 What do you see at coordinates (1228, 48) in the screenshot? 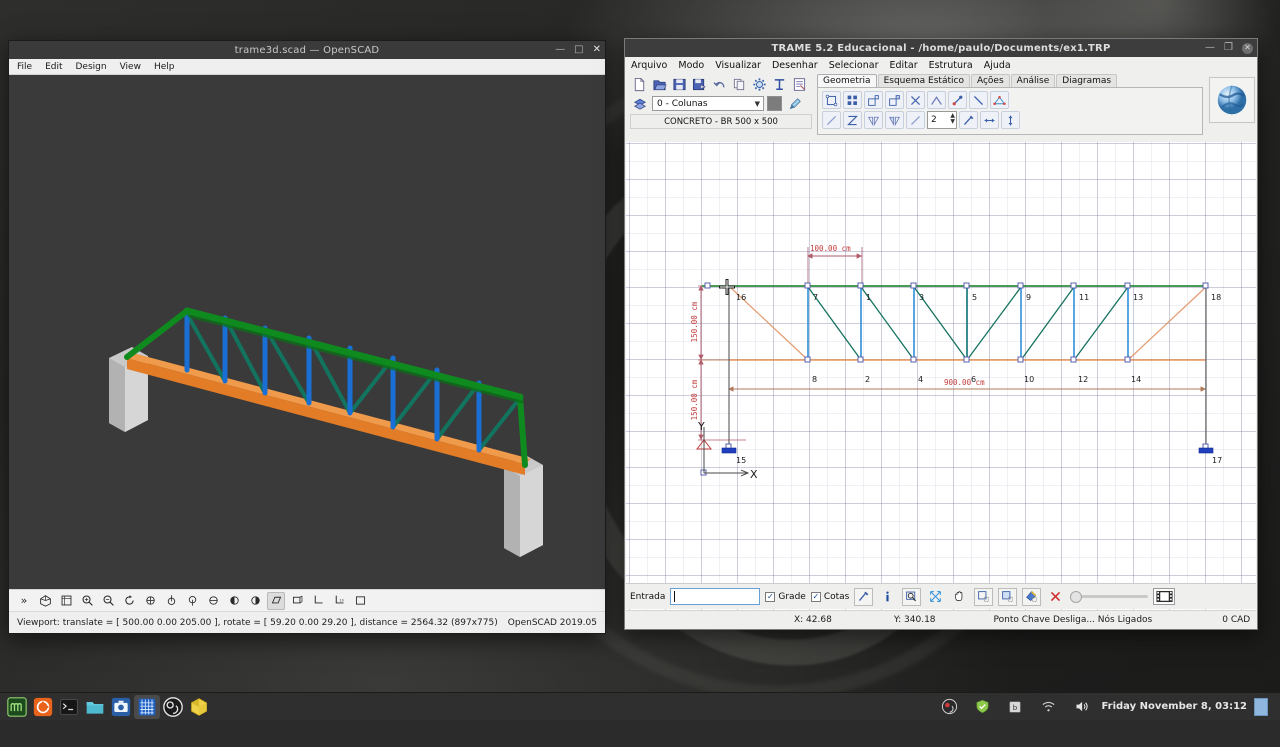
I see `maximize-button: ❐` at bounding box center [1228, 48].